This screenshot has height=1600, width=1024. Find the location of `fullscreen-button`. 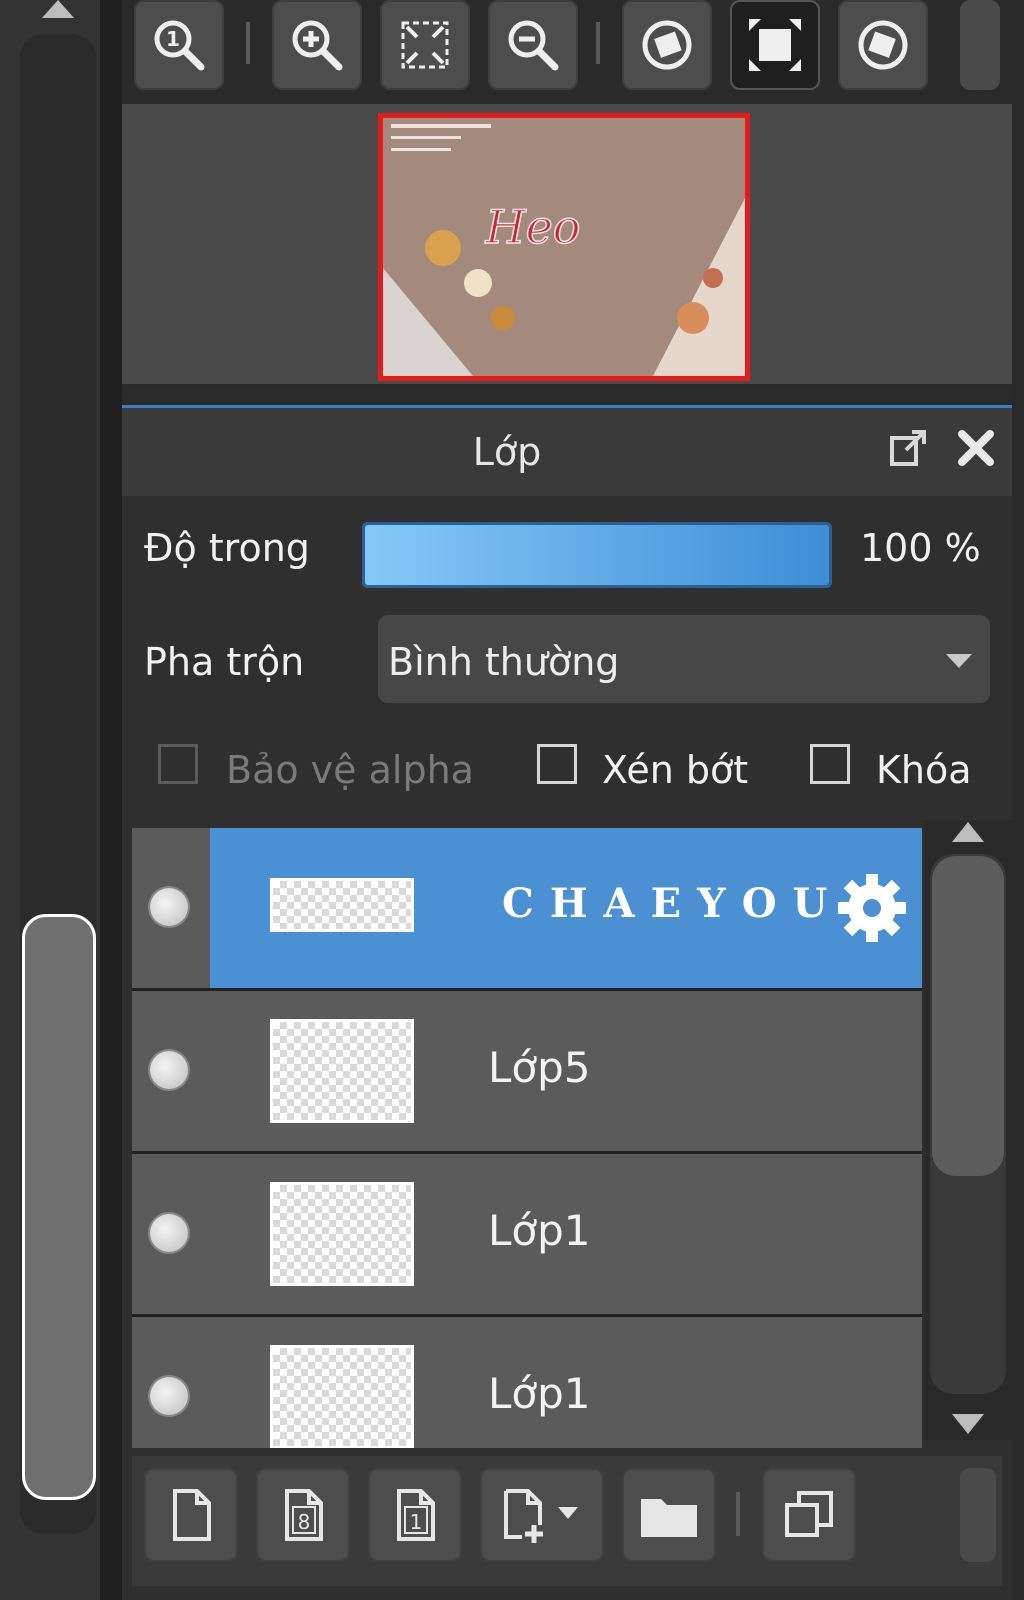

fullscreen-button is located at coordinates (775, 45).